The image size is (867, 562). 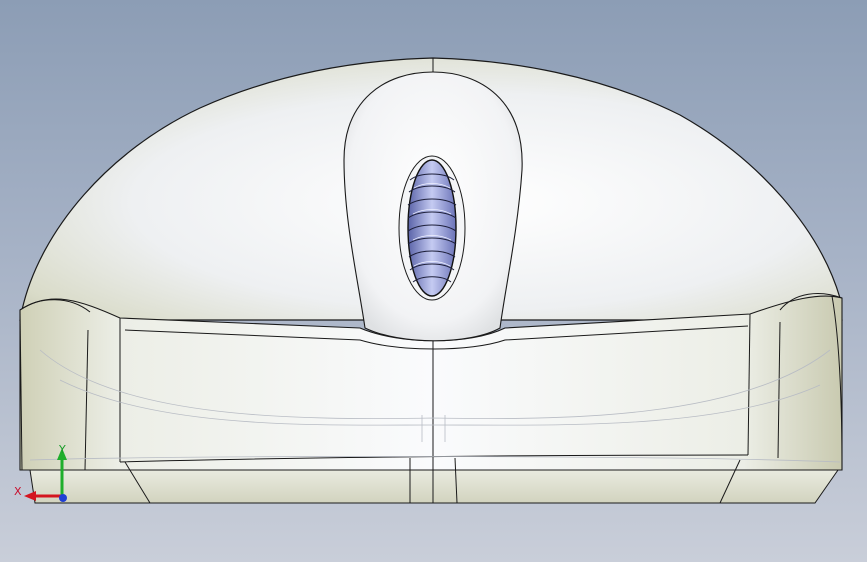 What do you see at coordinates (45, 475) in the screenshot?
I see `triad-icon` at bounding box center [45, 475].